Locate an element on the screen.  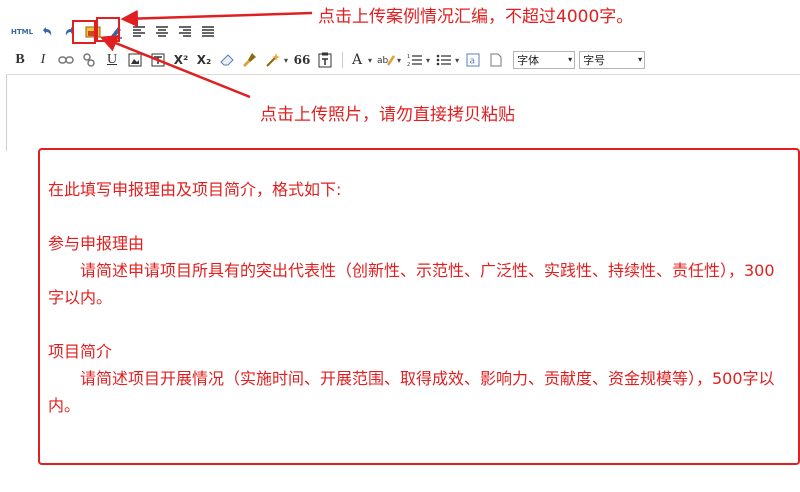
section1-title: 参与申报理由 is located at coordinates (96, 243).